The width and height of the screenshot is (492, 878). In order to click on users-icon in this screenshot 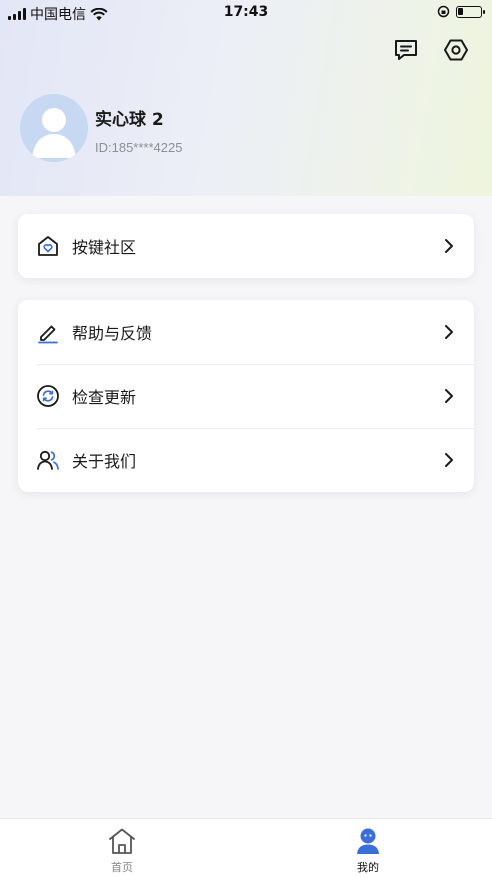, I will do `click(48, 460)`.